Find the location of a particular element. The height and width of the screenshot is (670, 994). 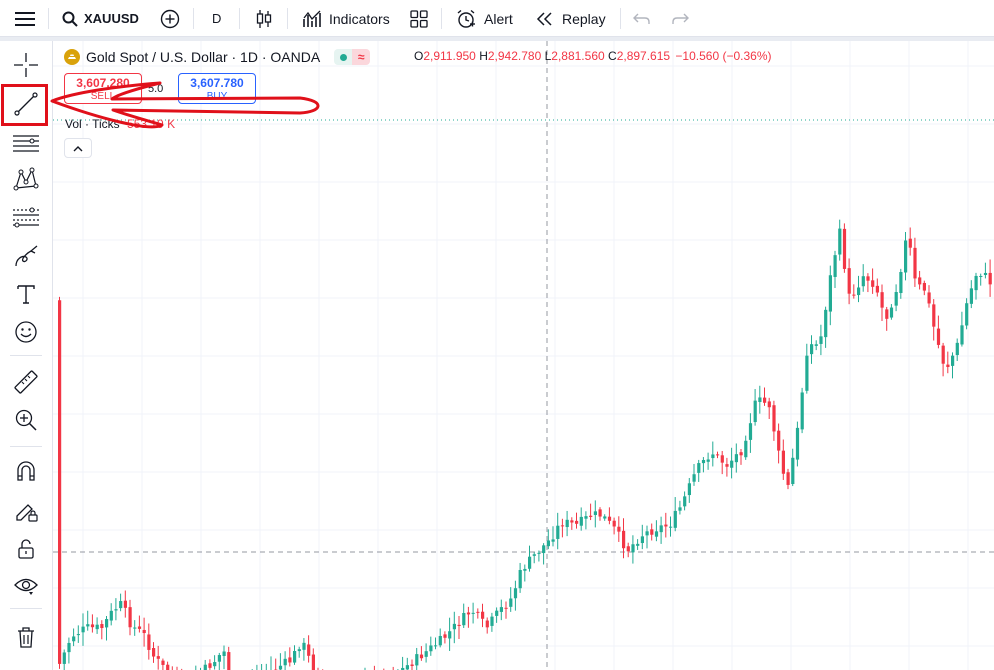

candles-icon is located at coordinates (264, 18).